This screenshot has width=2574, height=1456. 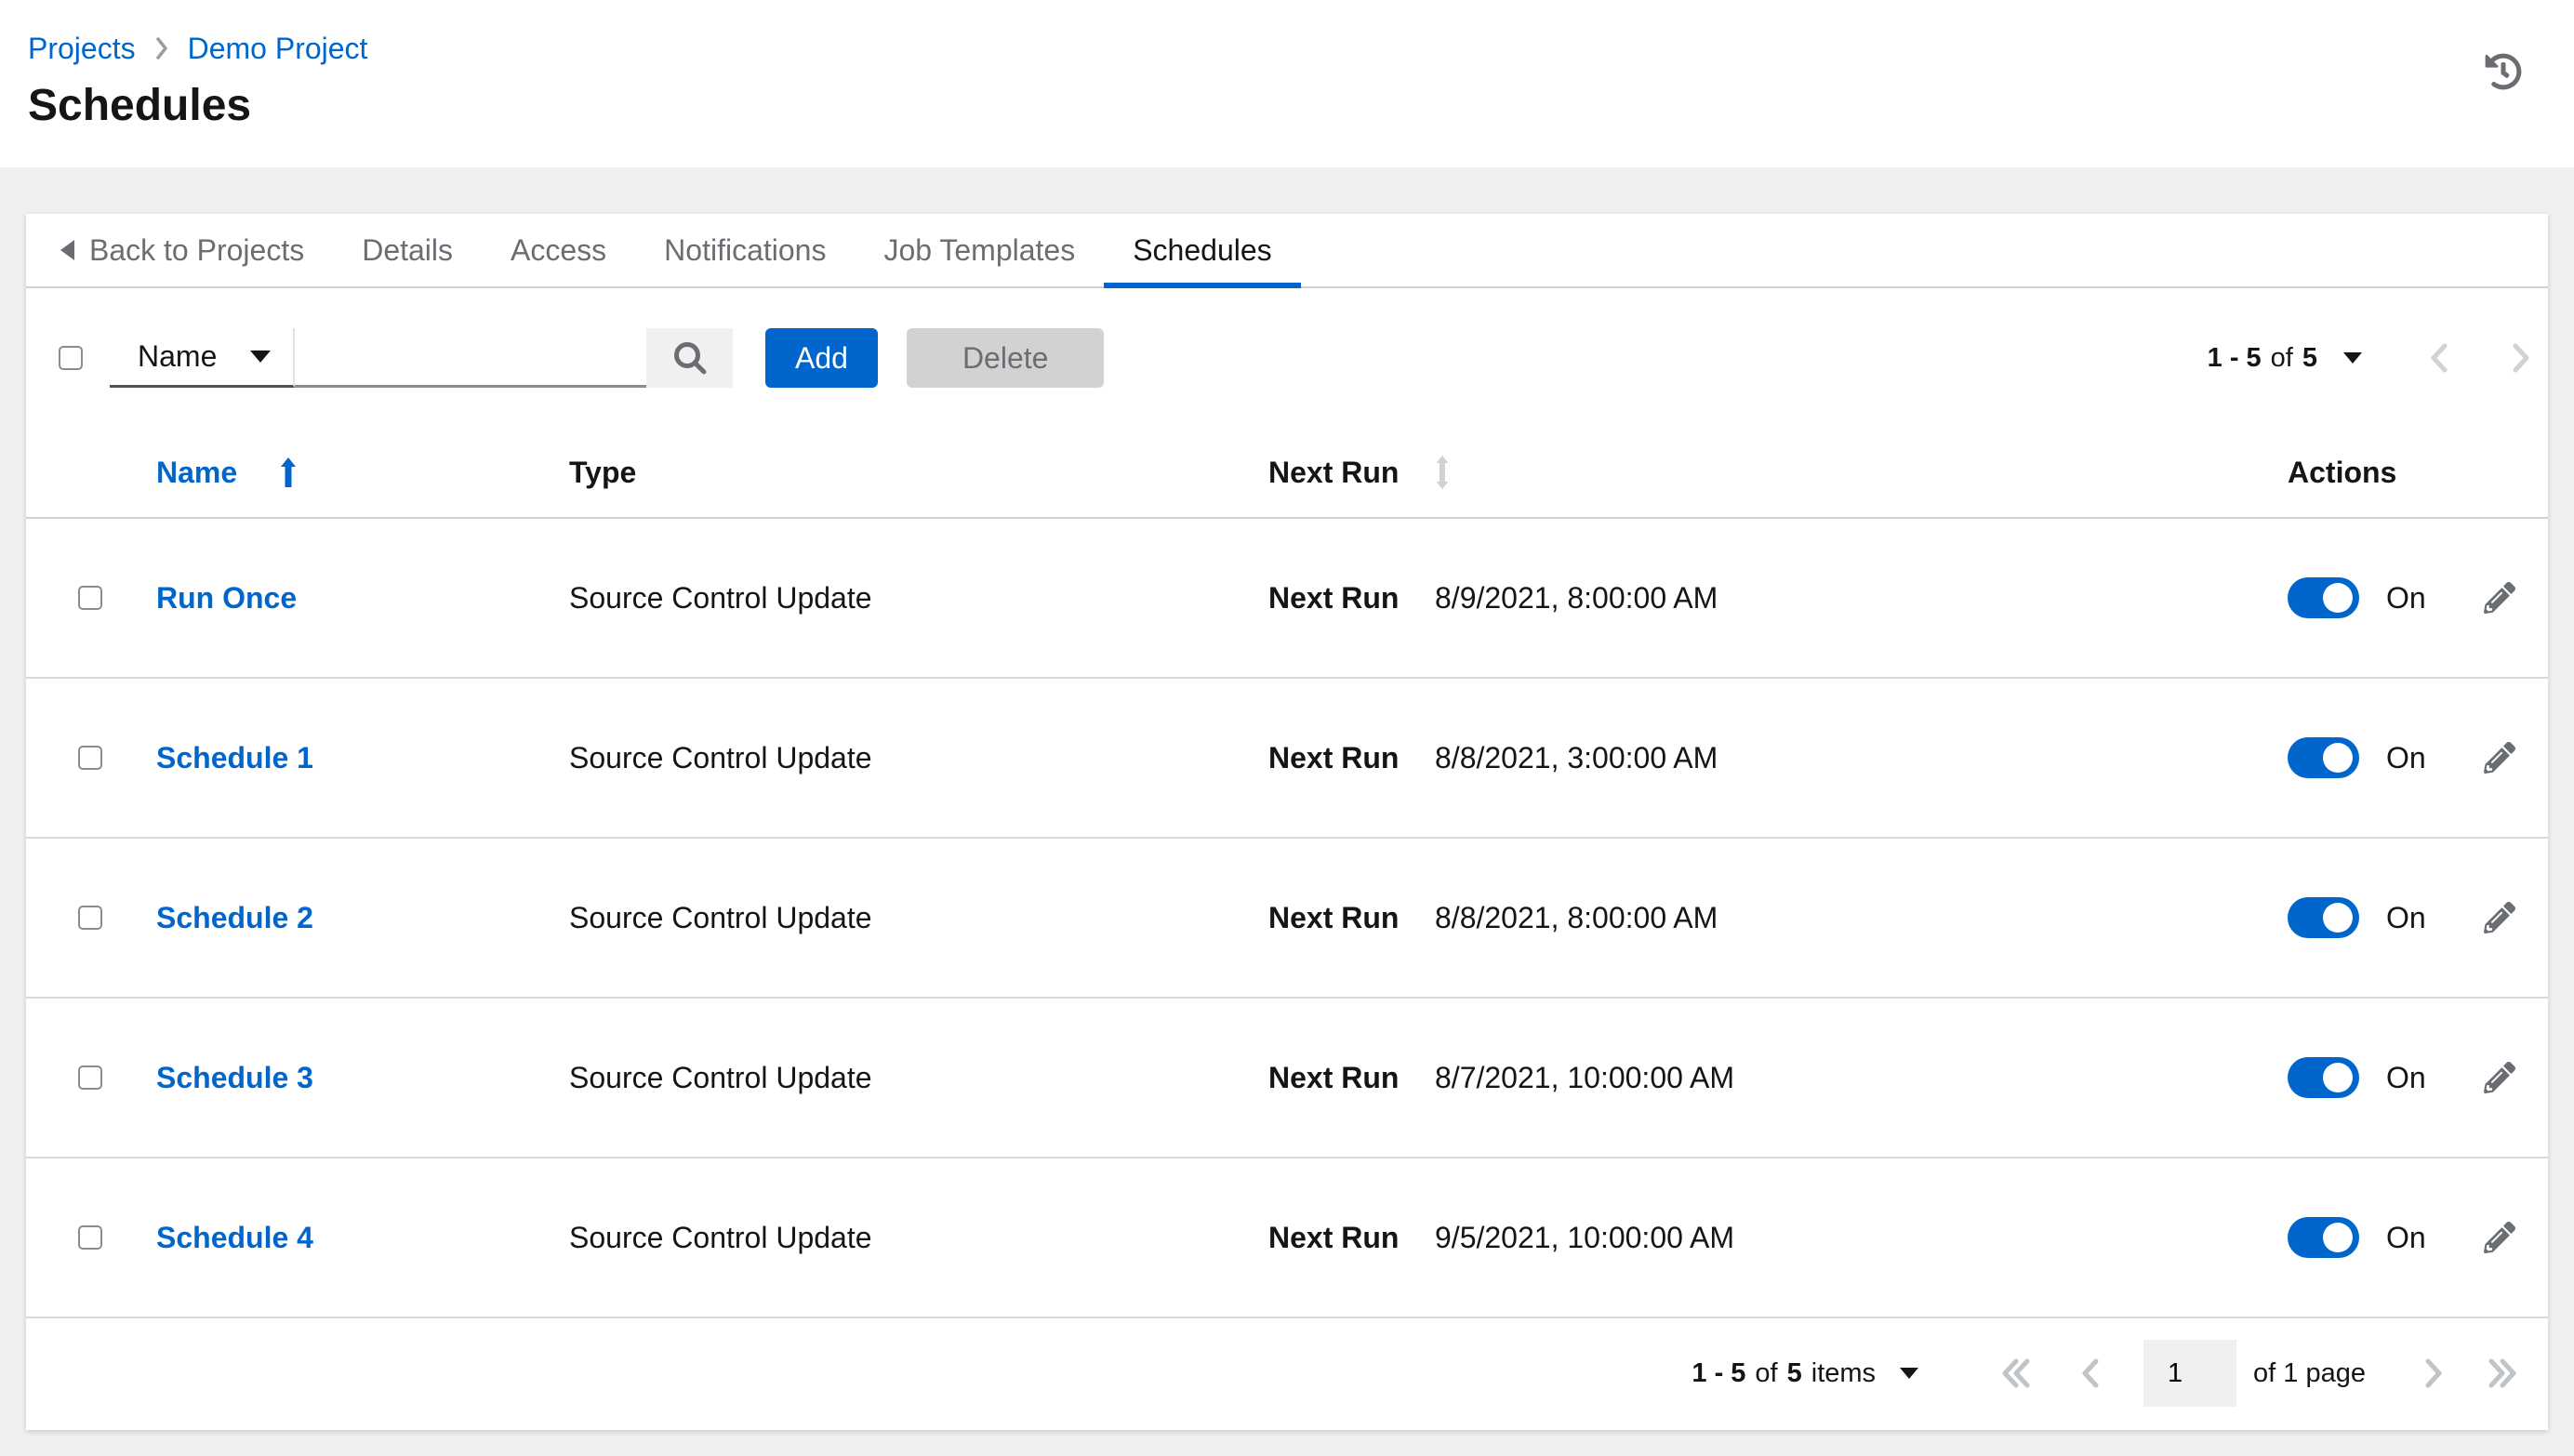 What do you see at coordinates (2342, 472) in the screenshot?
I see `column-header-actions: Actions` at bounding box center [2342, 472].